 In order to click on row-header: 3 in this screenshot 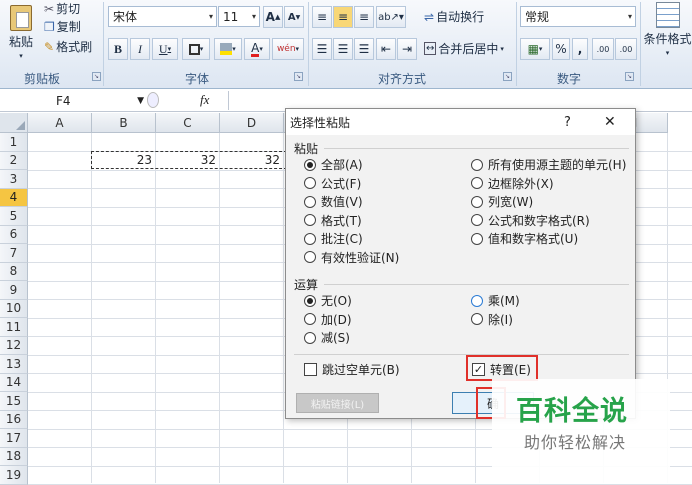, I will do `click(14, 179)`.